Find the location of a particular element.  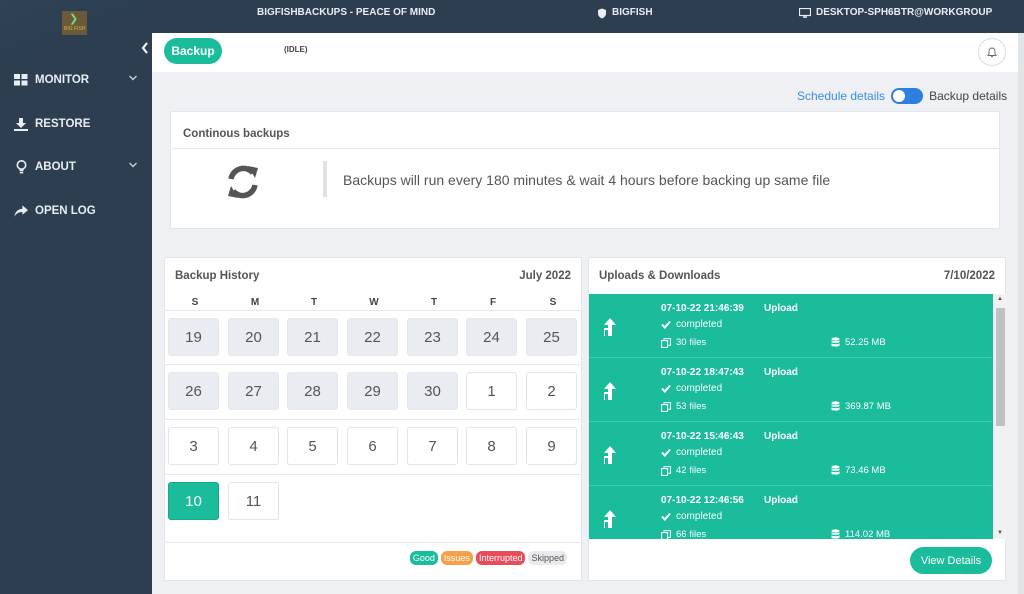

calendar-day: 7 is located at coordinates (432, 446).